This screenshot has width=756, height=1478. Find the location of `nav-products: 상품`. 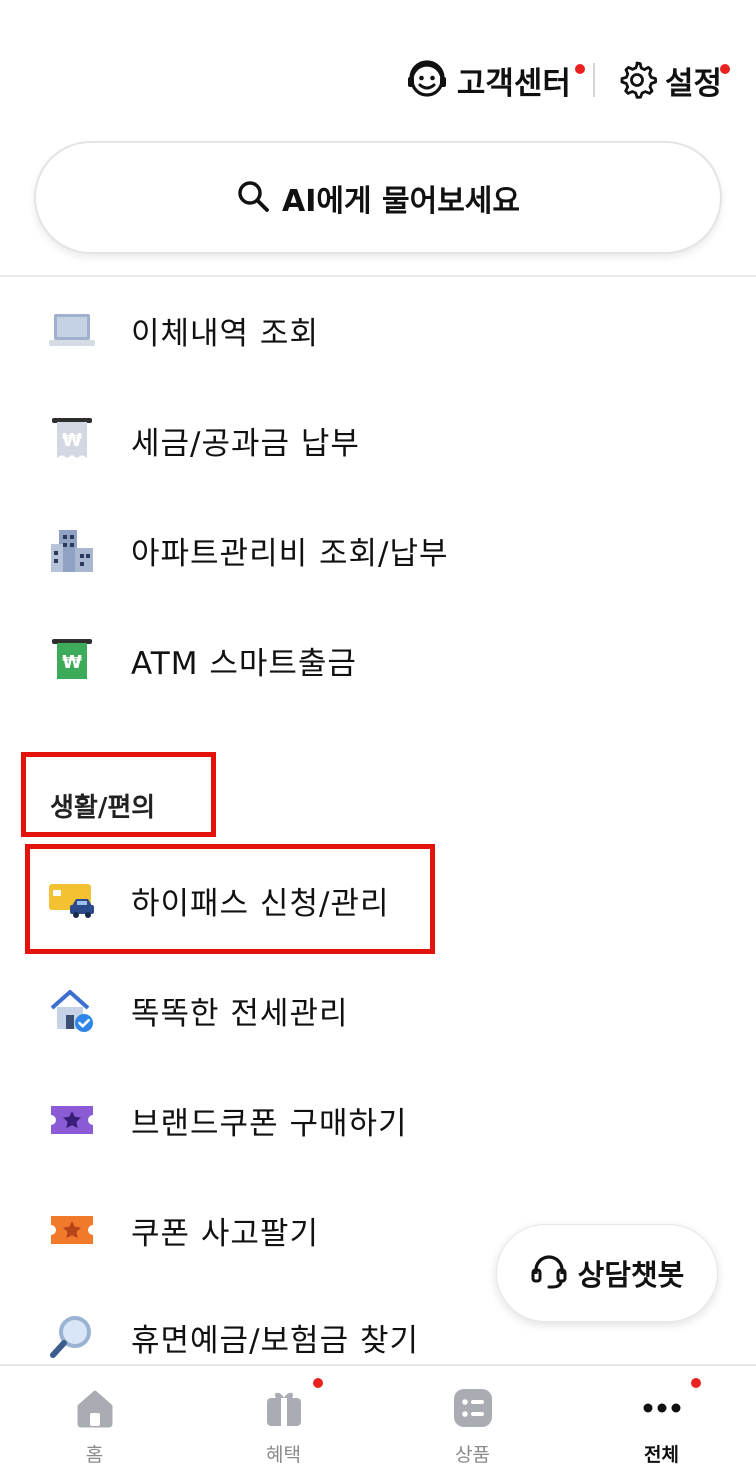

nav-products: 상품 is located at coordinates (472, 1422).